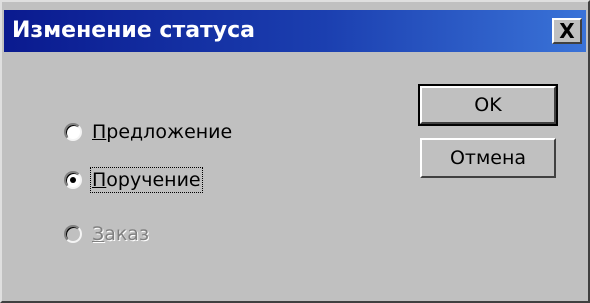  I want to click on cancel-button-label: Отмена, so click(488, 158).